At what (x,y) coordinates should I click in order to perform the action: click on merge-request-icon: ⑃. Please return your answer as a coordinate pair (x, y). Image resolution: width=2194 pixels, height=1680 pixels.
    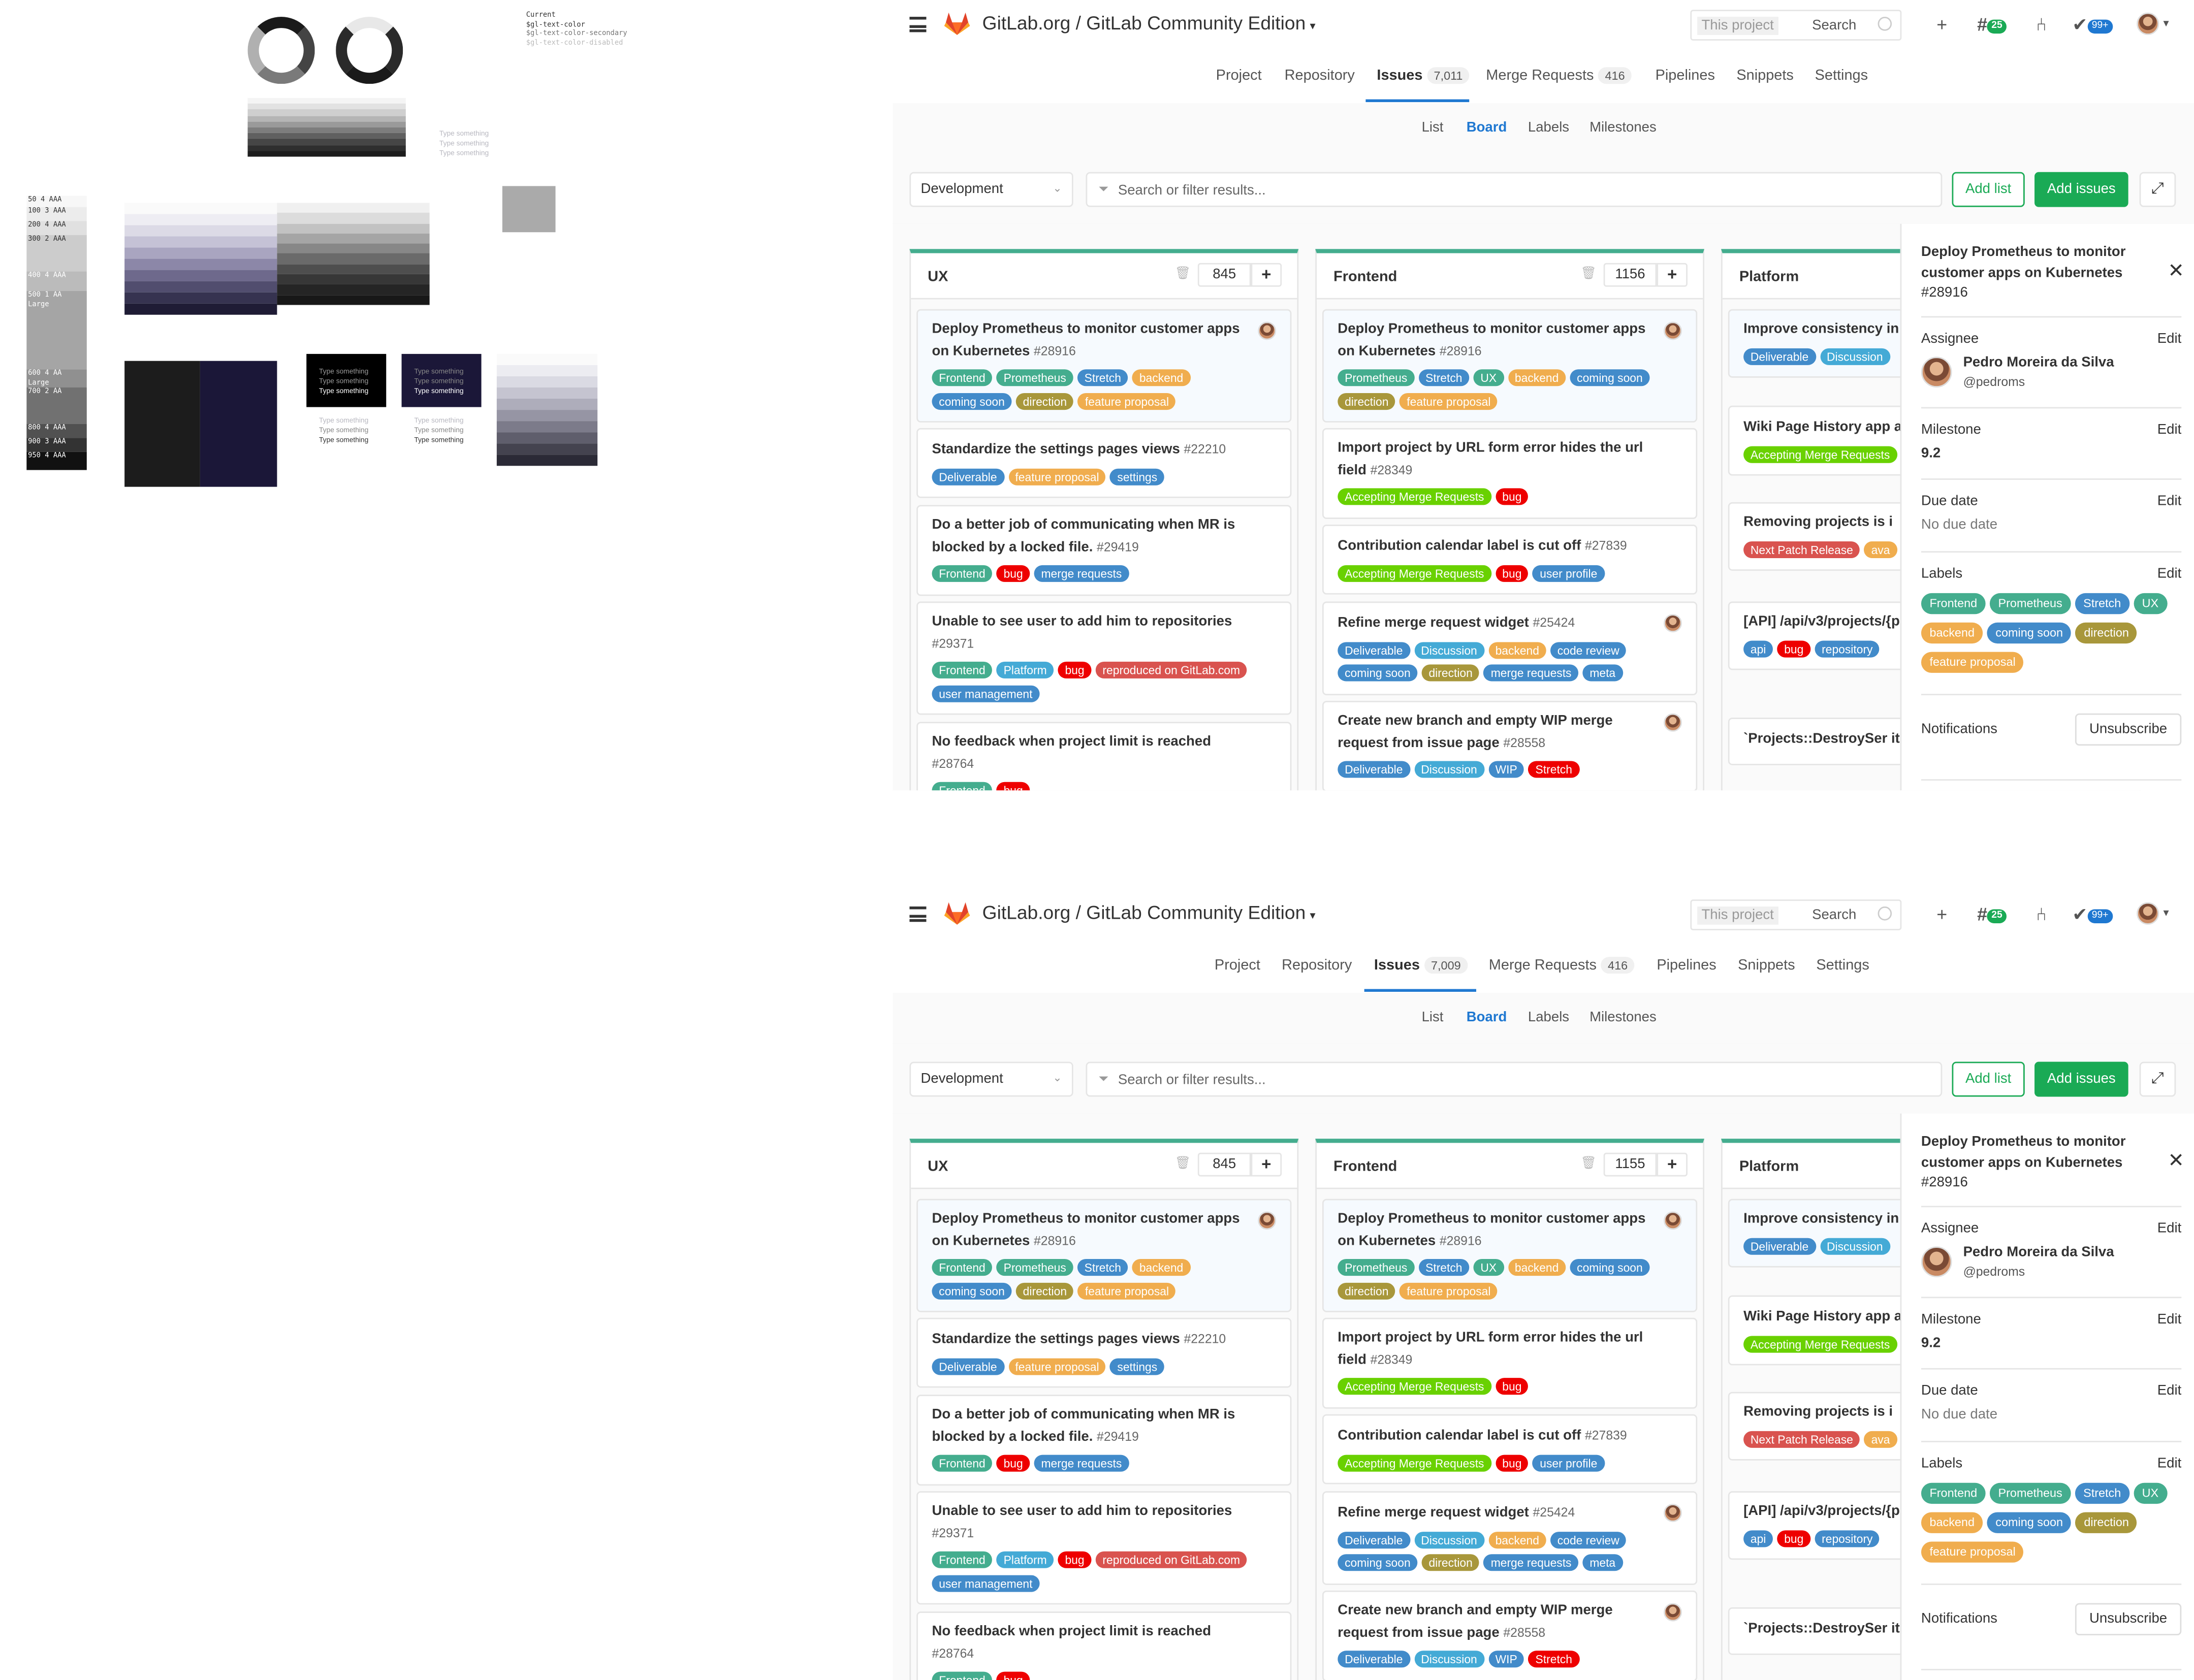
    Looking at the image, I should click on (2042, 24).